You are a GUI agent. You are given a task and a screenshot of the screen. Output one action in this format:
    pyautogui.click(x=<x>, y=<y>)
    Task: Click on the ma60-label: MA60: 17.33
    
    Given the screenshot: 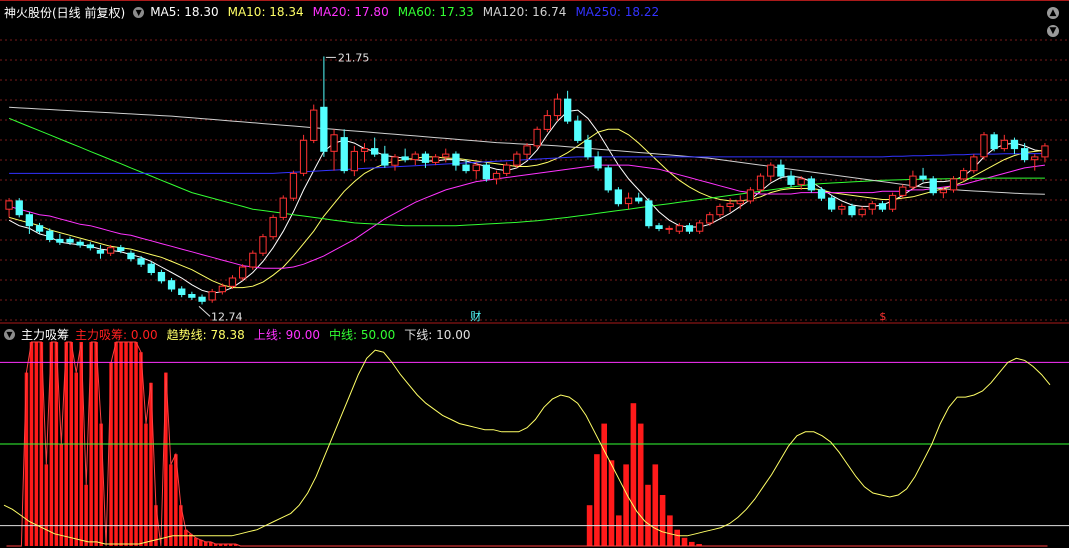 What is the action you would take?
    pyautogui.click(x=435, y=12)
    